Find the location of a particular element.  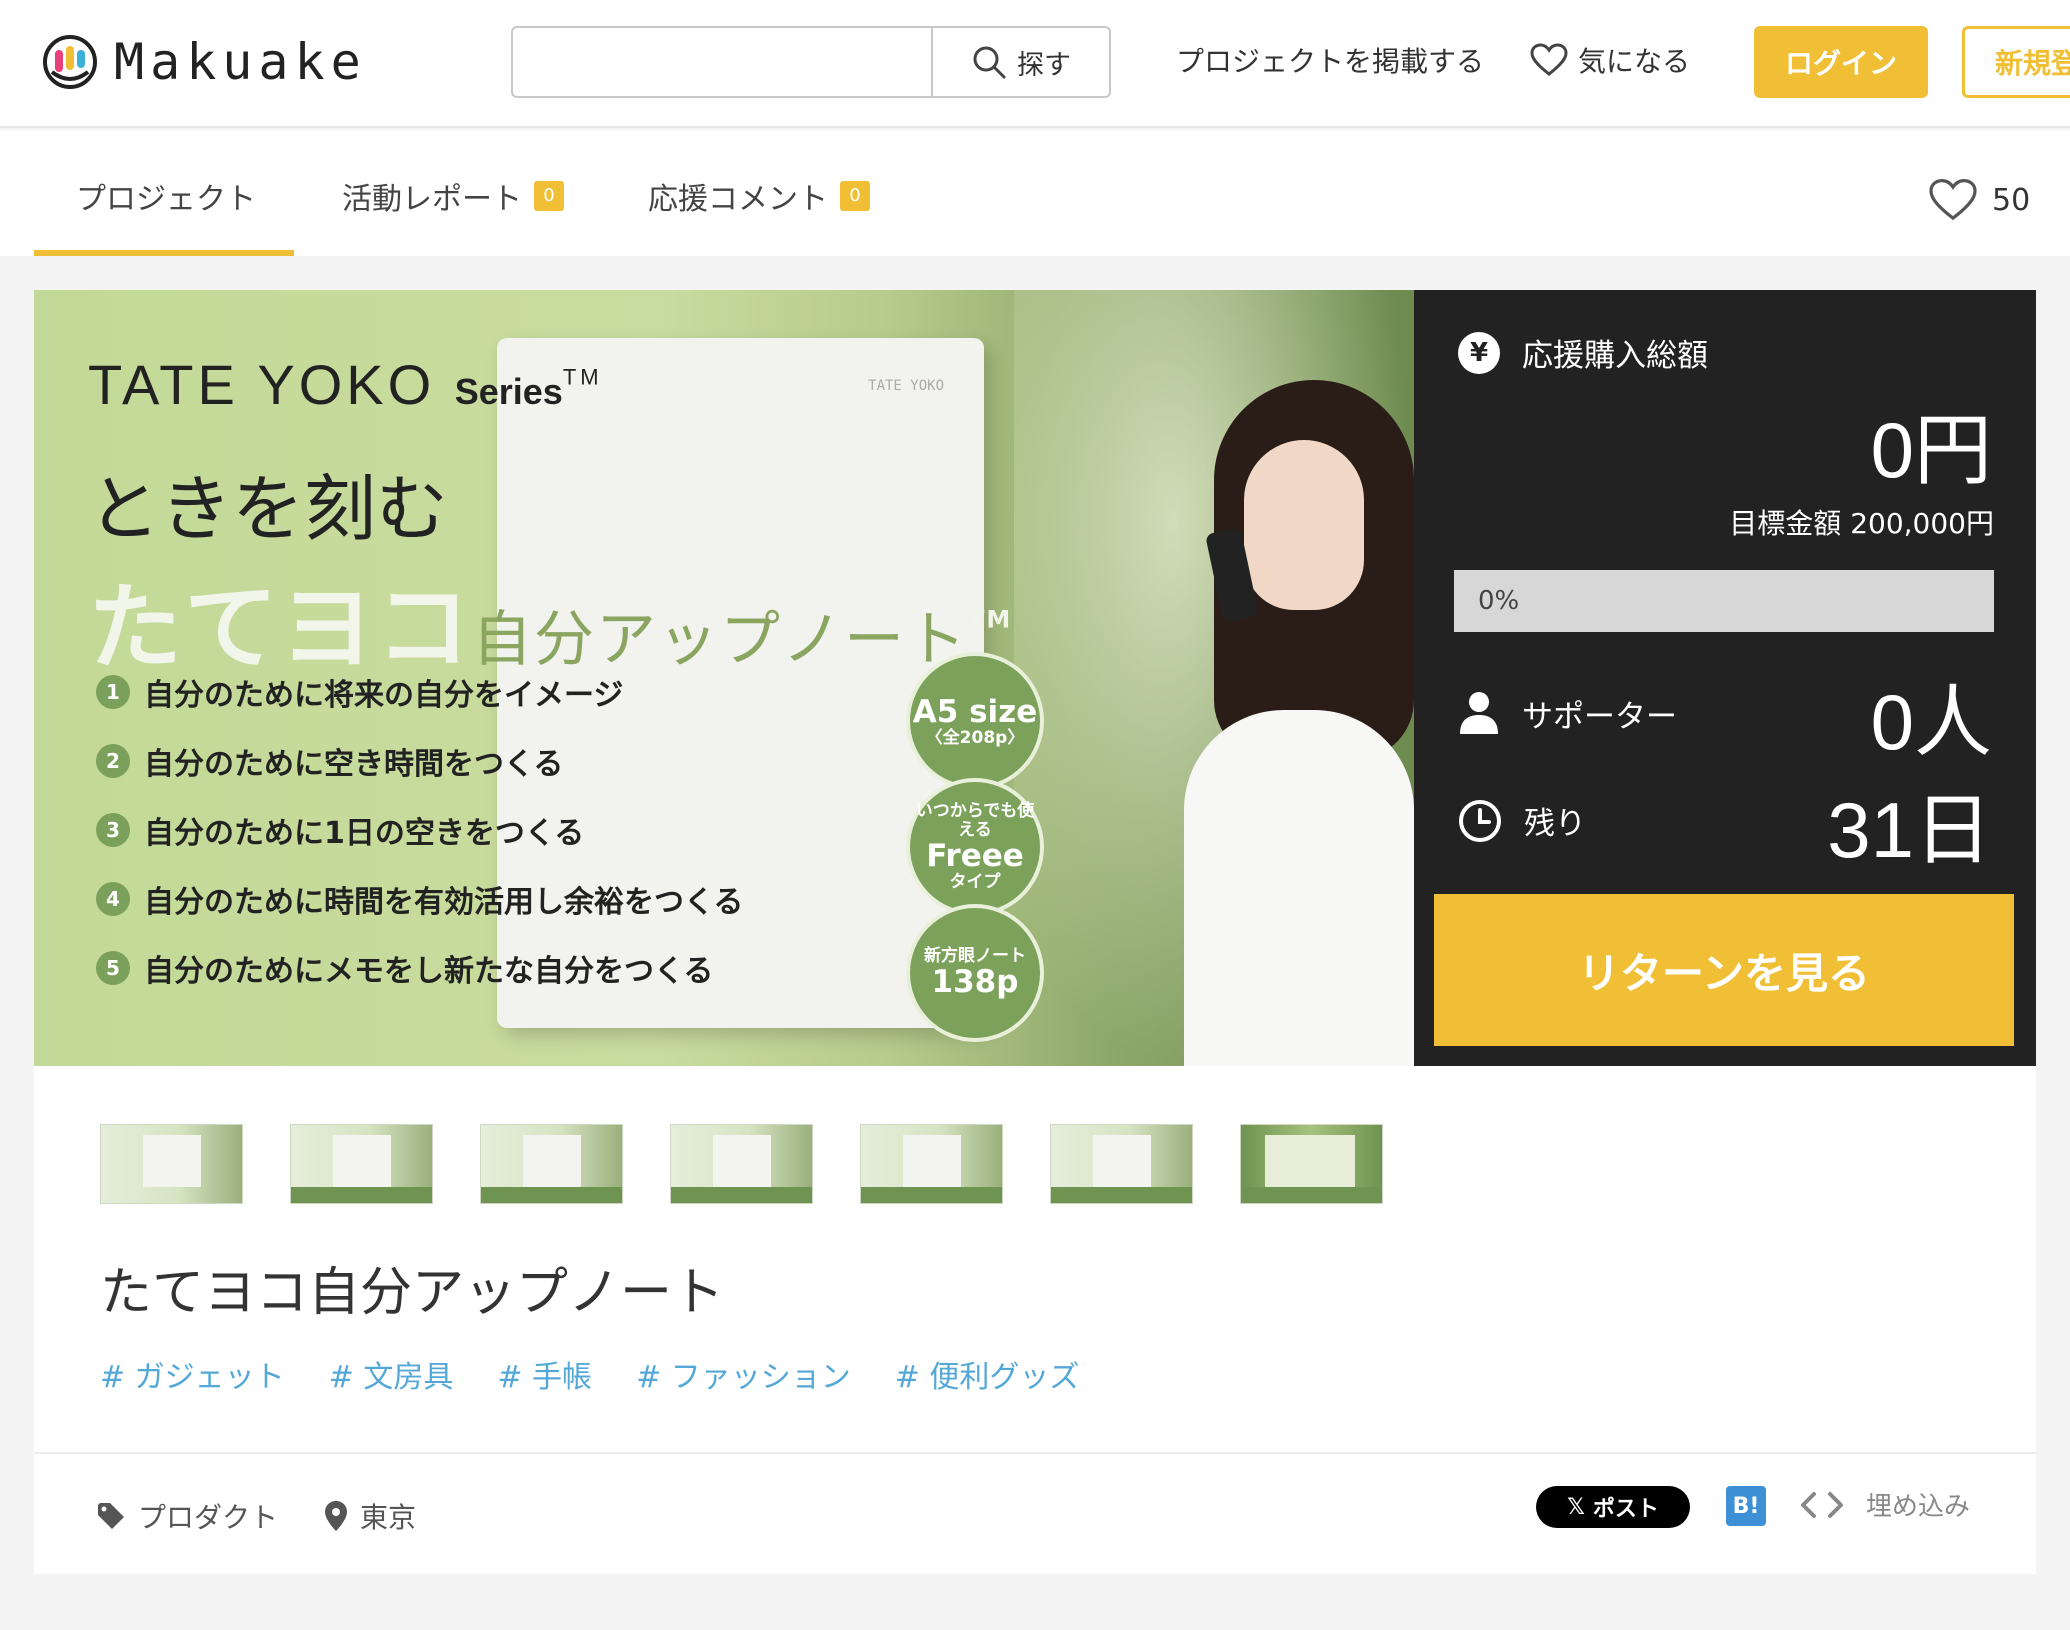

supporters-value: 0人 is located at coordinates (1931, 722).